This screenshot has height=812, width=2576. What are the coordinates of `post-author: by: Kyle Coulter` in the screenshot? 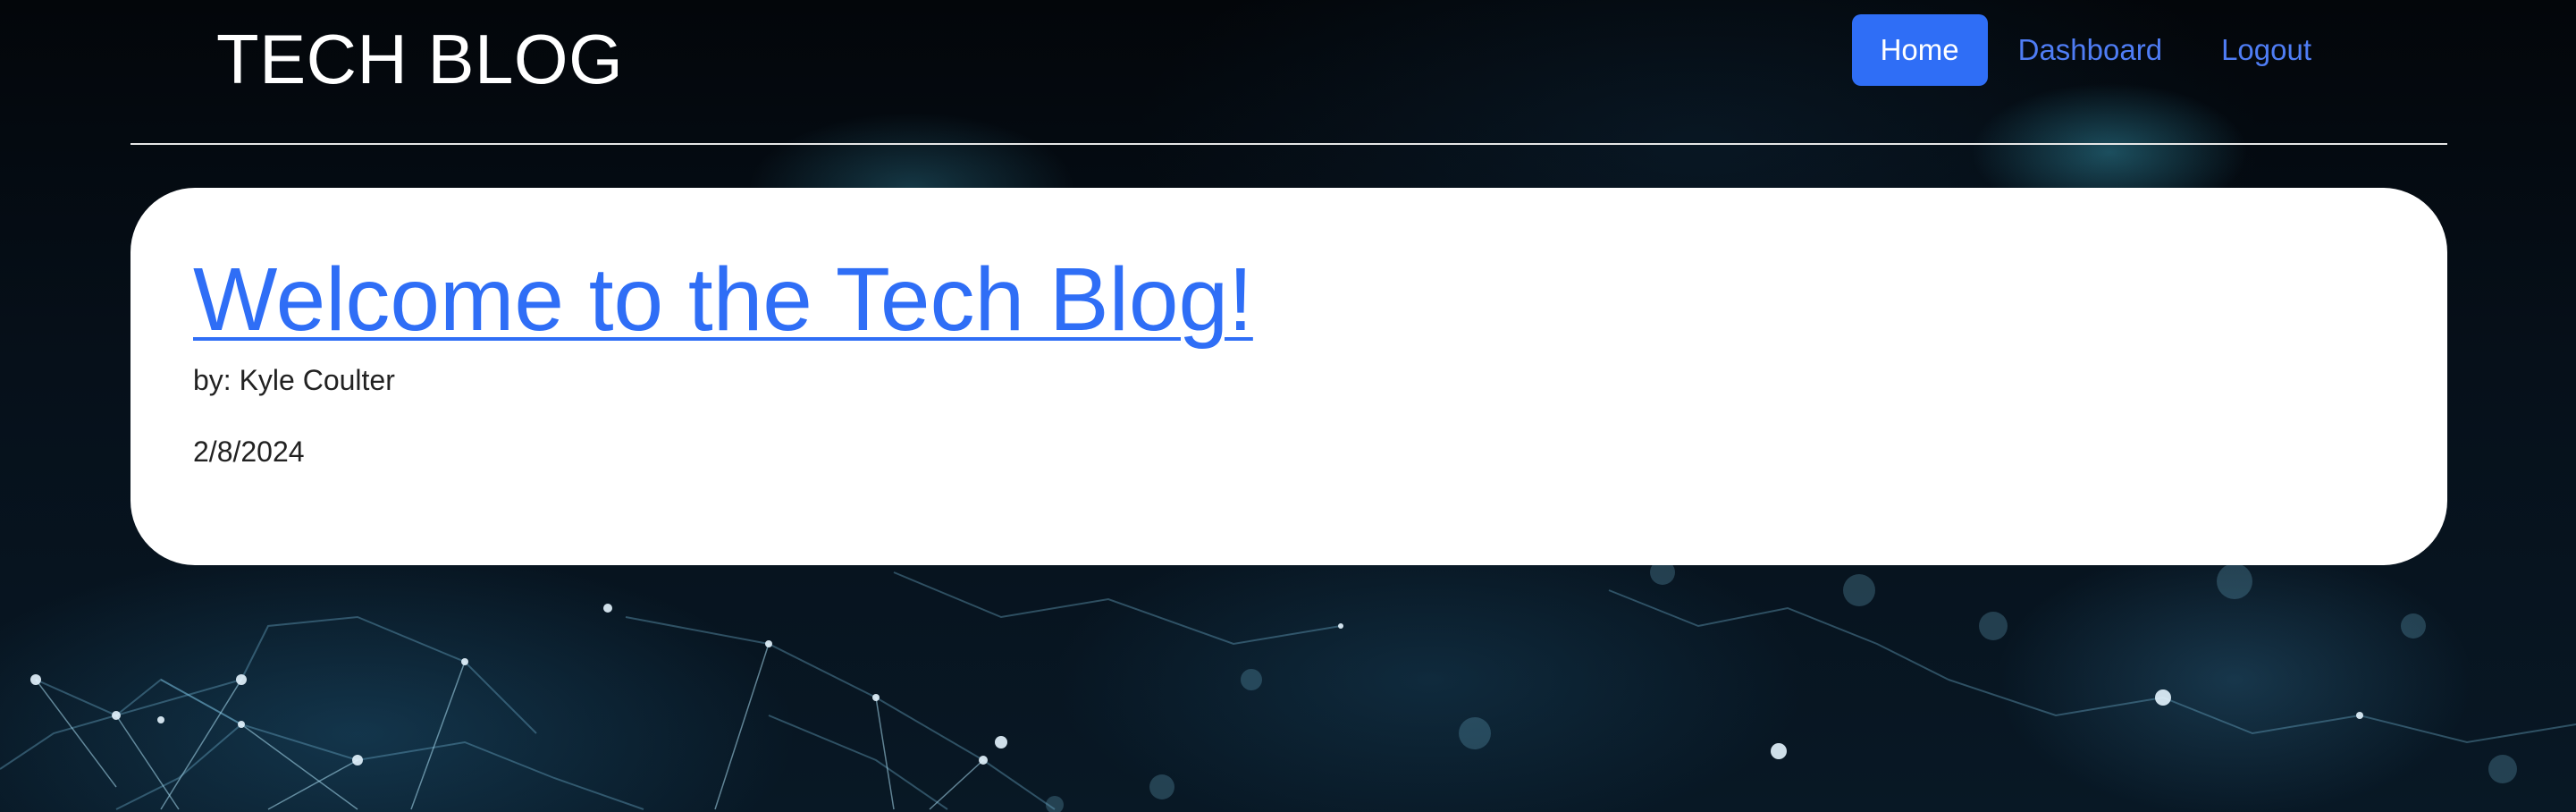 It's located at (294, 380).